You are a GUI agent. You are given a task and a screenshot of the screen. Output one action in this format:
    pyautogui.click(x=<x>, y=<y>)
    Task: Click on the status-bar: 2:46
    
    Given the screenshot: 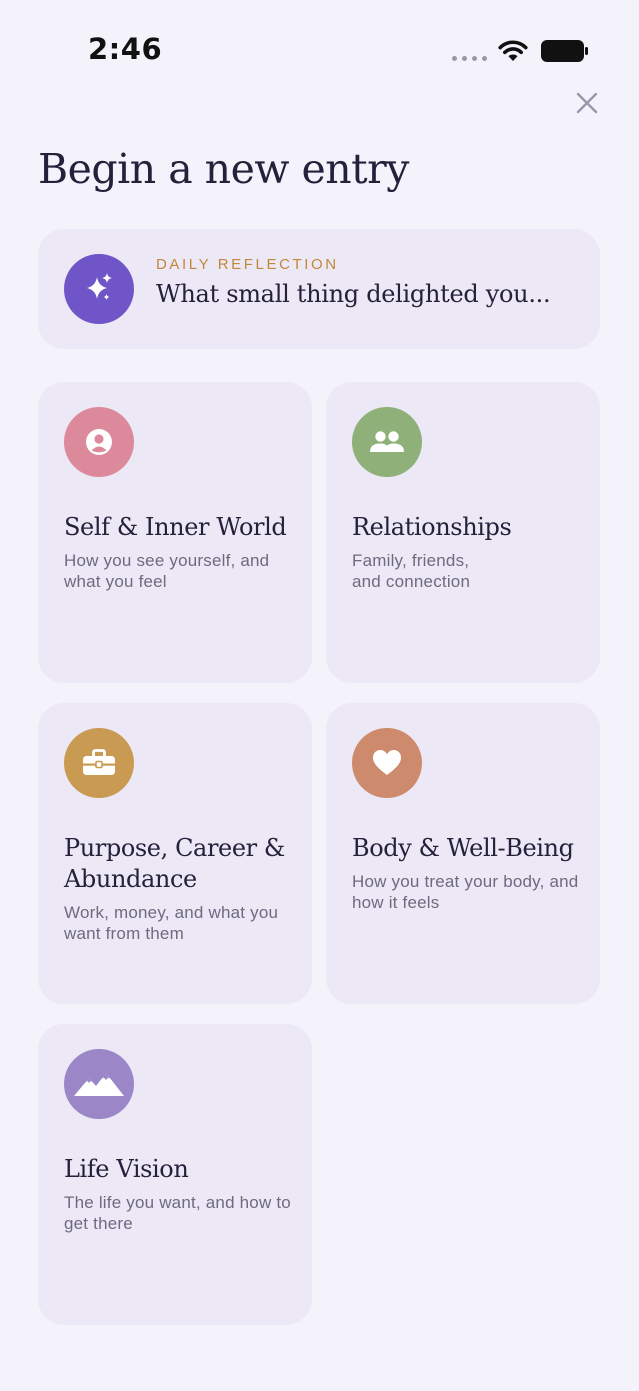 What is the action you would take?
    pyautogui.click(x=319, y=50)
    